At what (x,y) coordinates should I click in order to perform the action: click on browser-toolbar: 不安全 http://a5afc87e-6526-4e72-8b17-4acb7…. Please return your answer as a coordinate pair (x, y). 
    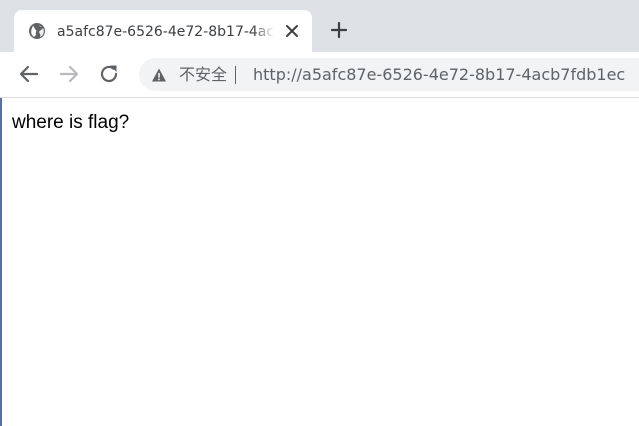
    Looking at the image, I should click on (319, 75).